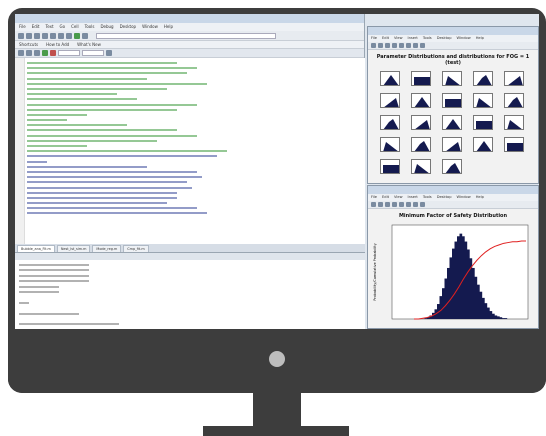 The height and width of the screenshot is (436, 546). Describe the element at coordinates (36, 248) in the screenshot. I see `editor-tab: Bubble_ana_Fit.m` at that location.